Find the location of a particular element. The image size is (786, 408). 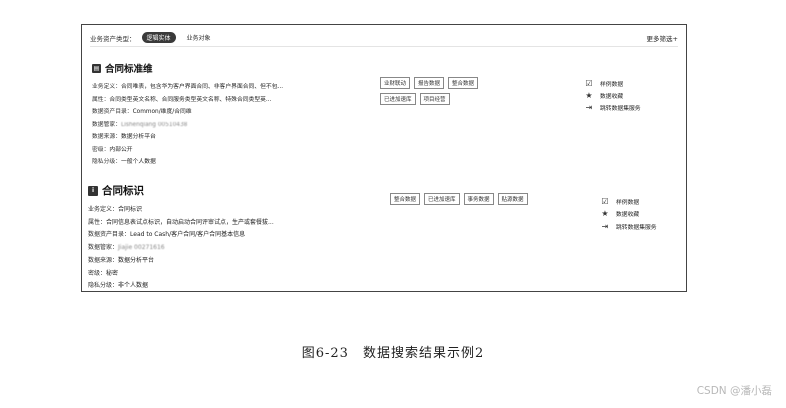

result-title-text: 合同标准维 is located at coordinates (129, 69).